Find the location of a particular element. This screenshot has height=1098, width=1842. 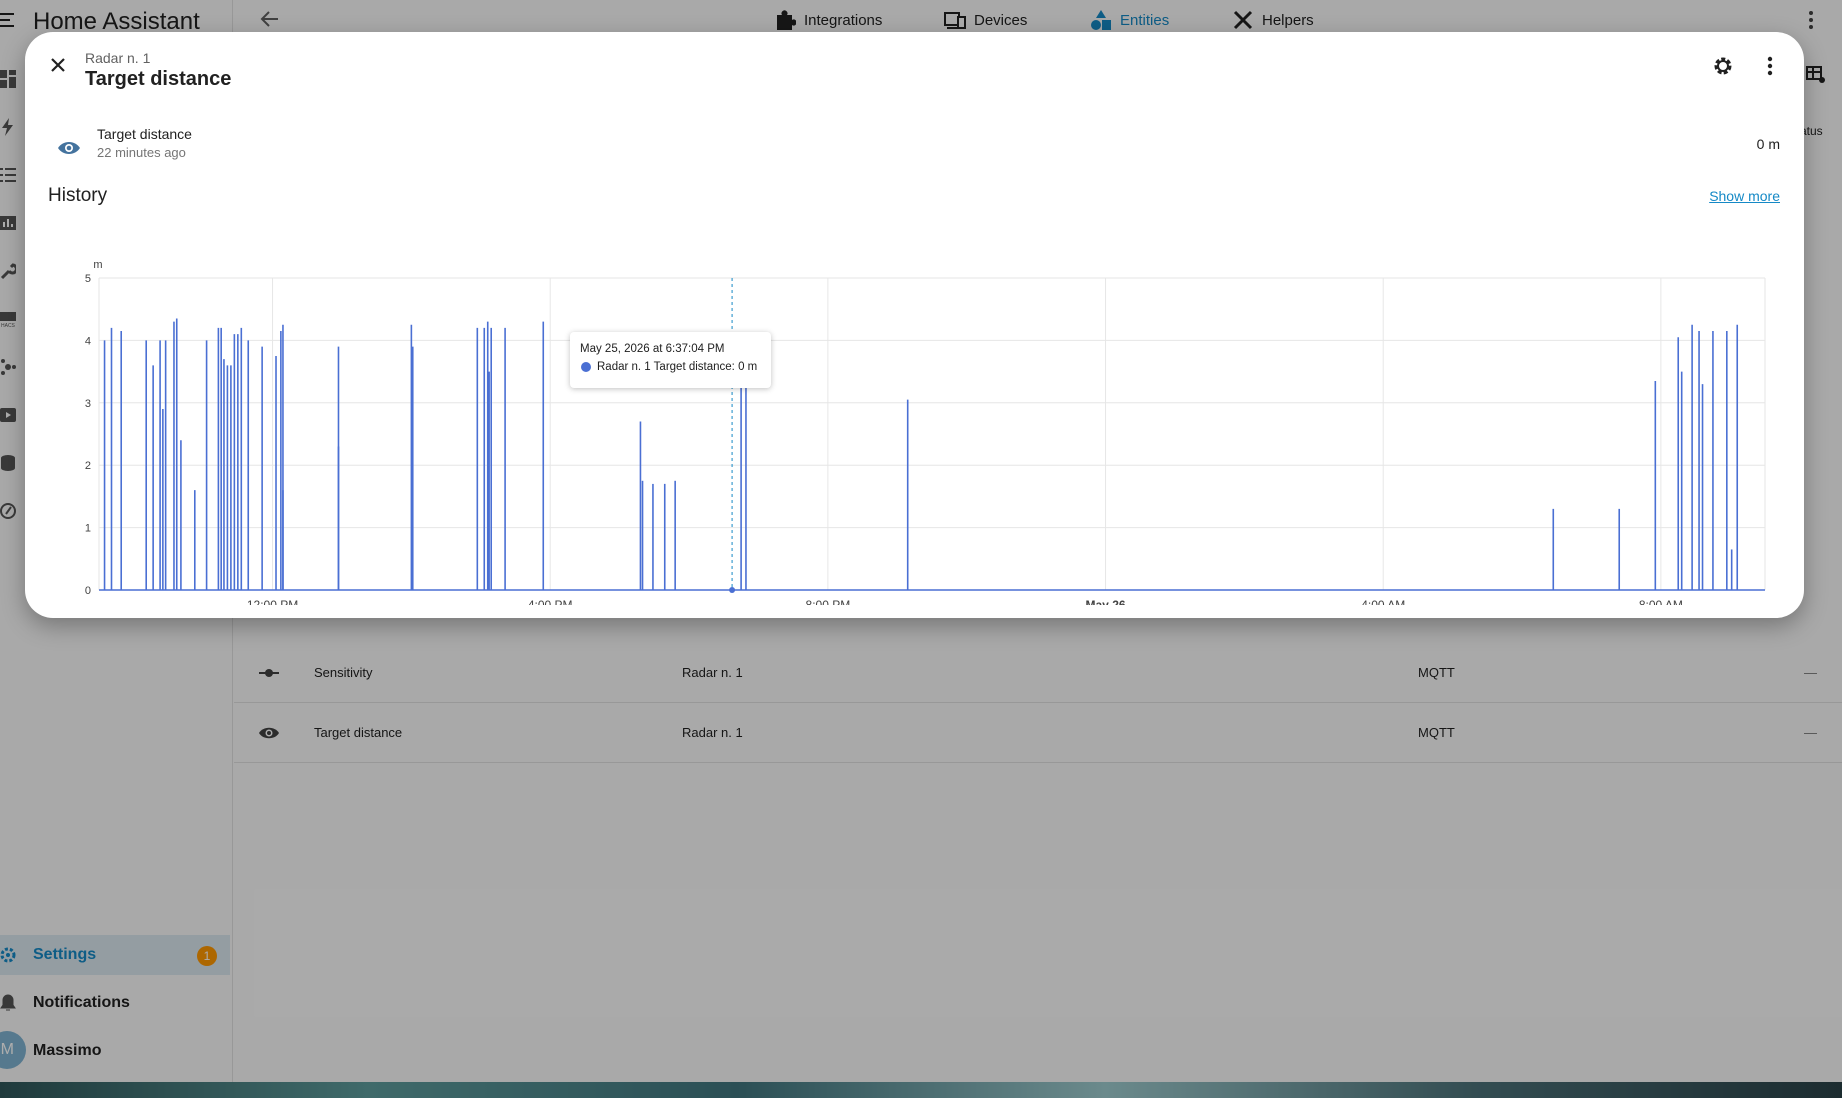

y-tick-label: 0 is located at coordinates (88, 591).